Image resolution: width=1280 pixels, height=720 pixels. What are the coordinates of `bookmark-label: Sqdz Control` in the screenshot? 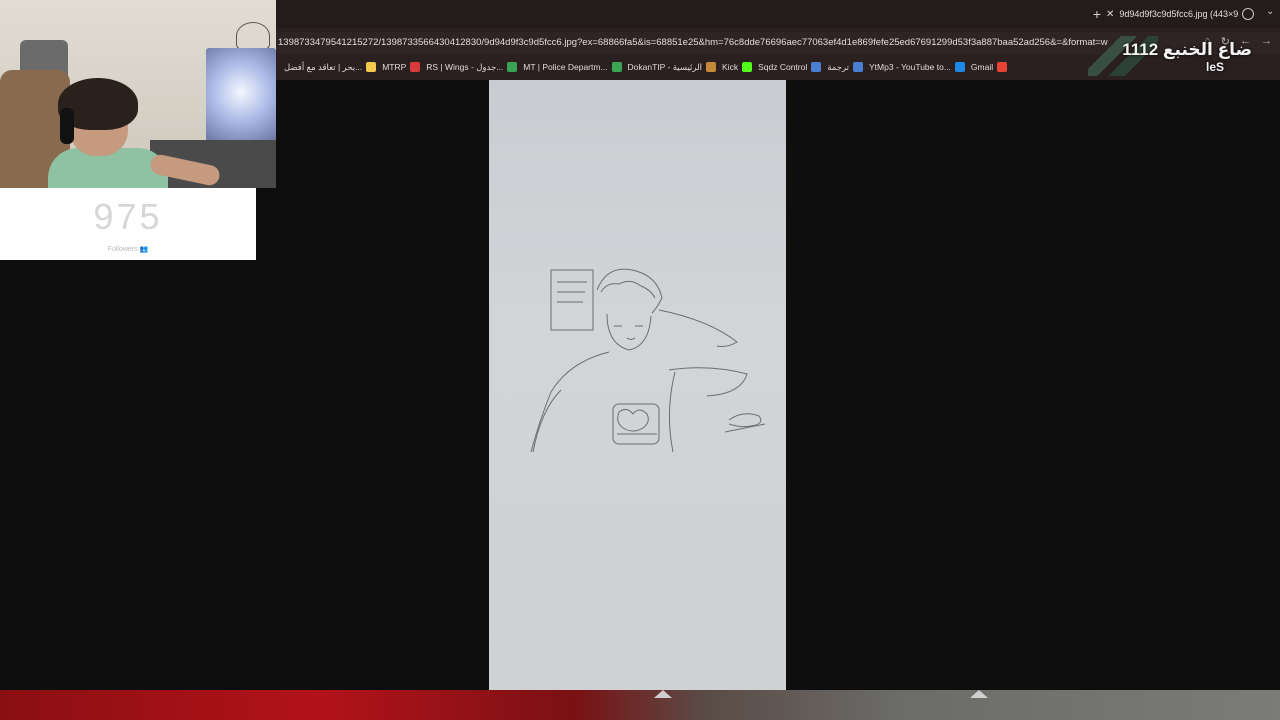 It's located at (783, 67).